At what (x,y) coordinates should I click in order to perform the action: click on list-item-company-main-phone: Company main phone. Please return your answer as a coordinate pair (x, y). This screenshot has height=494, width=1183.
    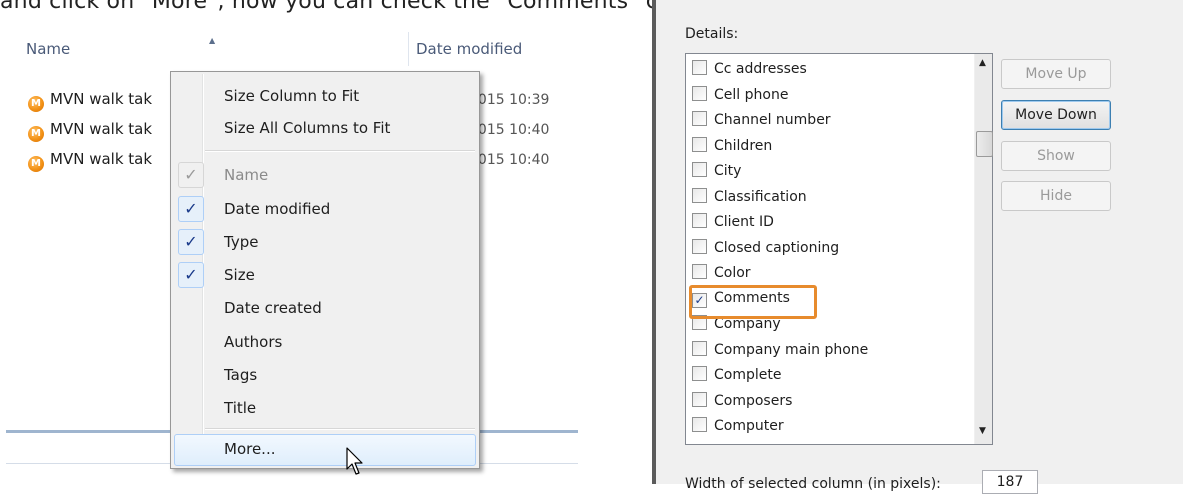
    Looking at the image, I should click on (780, 353).